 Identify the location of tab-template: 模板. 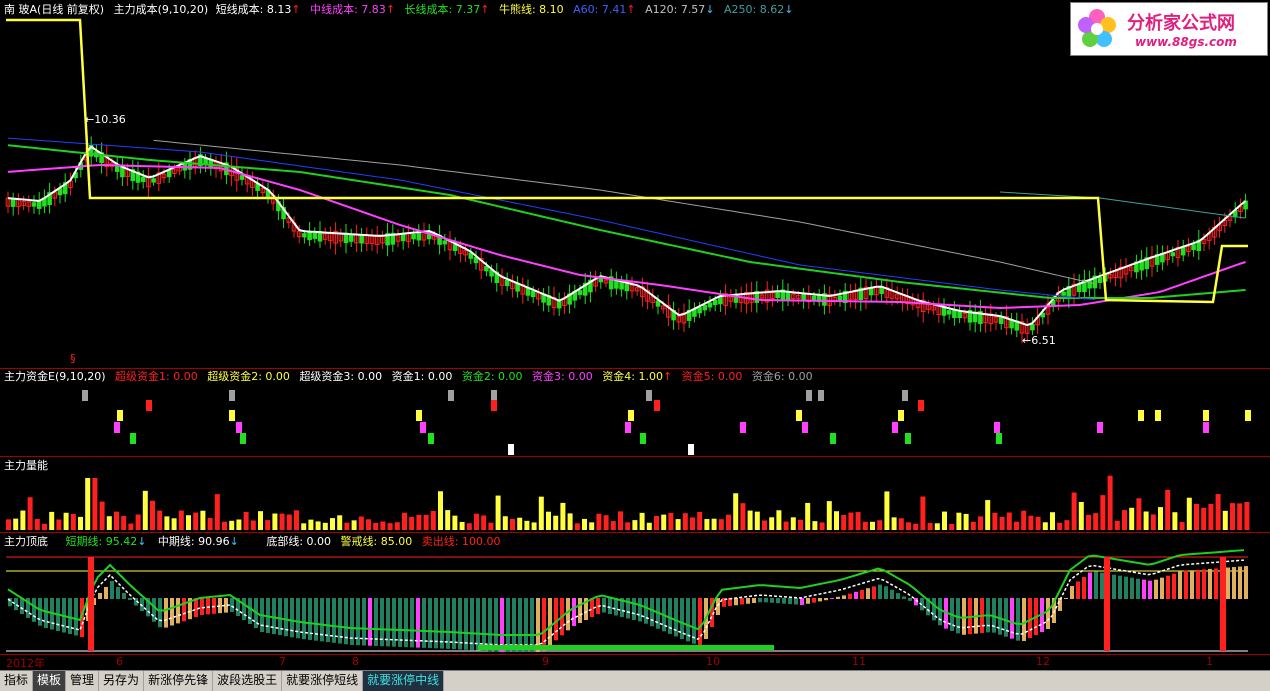
(50, 681).